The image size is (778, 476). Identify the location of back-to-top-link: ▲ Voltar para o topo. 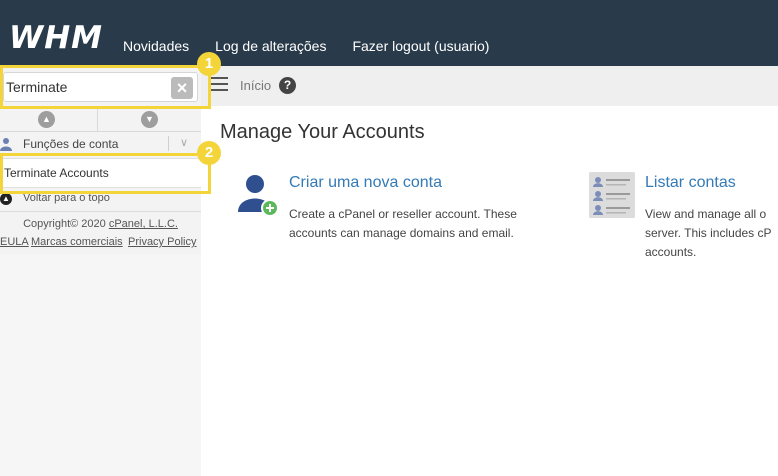
(100, 200).